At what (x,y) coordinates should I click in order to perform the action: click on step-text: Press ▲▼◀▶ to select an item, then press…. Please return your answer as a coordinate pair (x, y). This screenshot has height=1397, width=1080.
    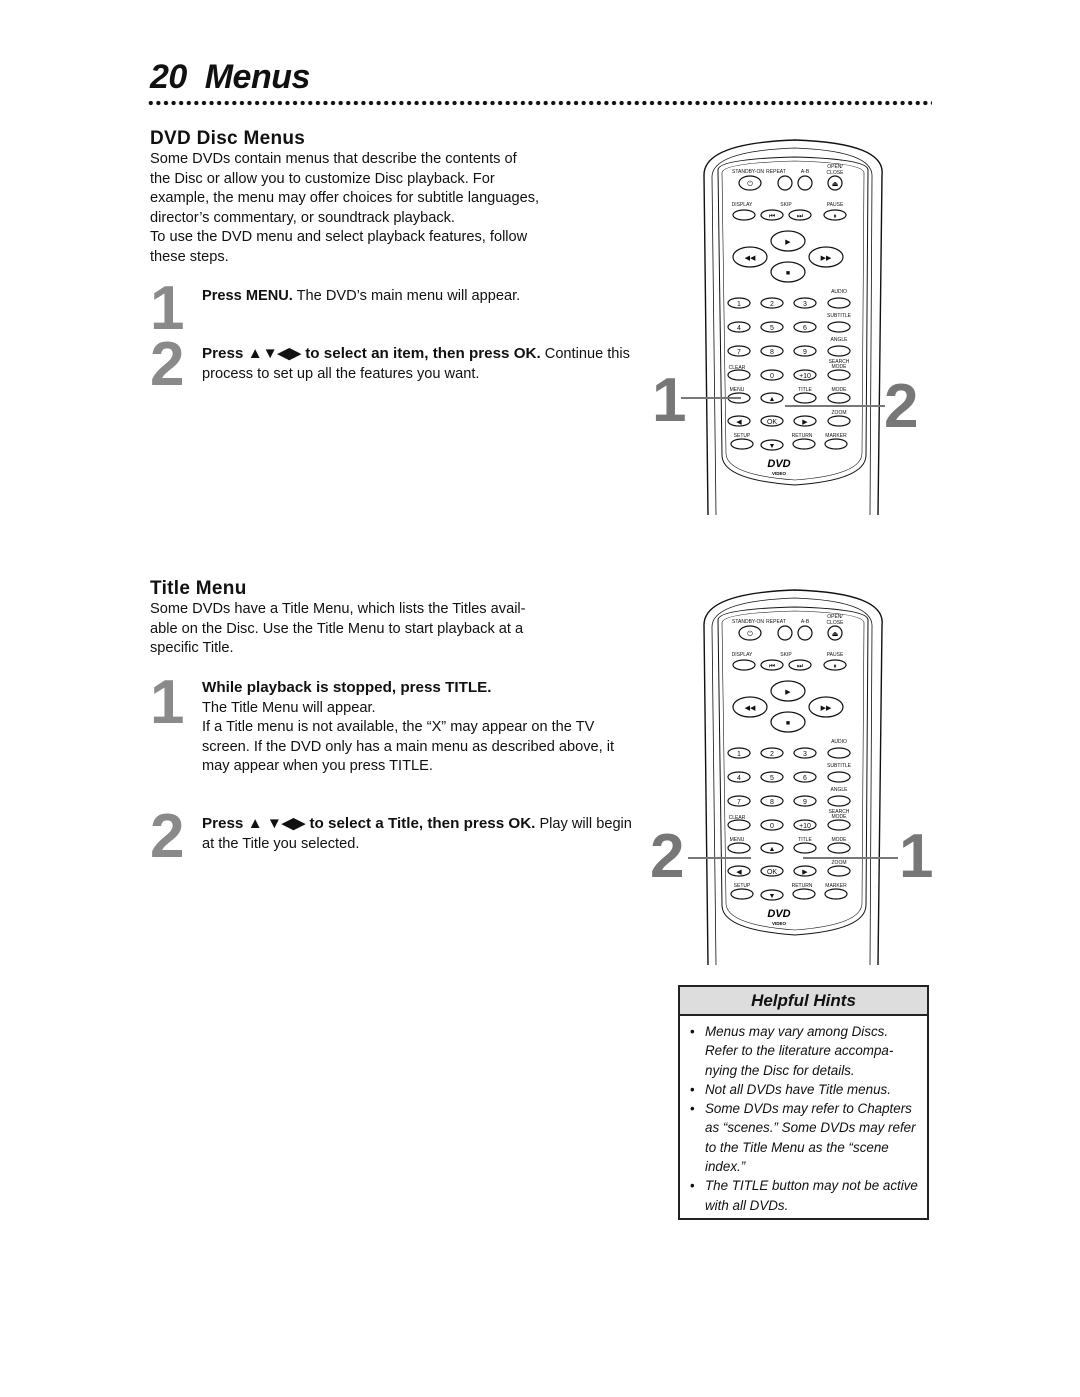
    Looking at the image, I should click on (417, 364).